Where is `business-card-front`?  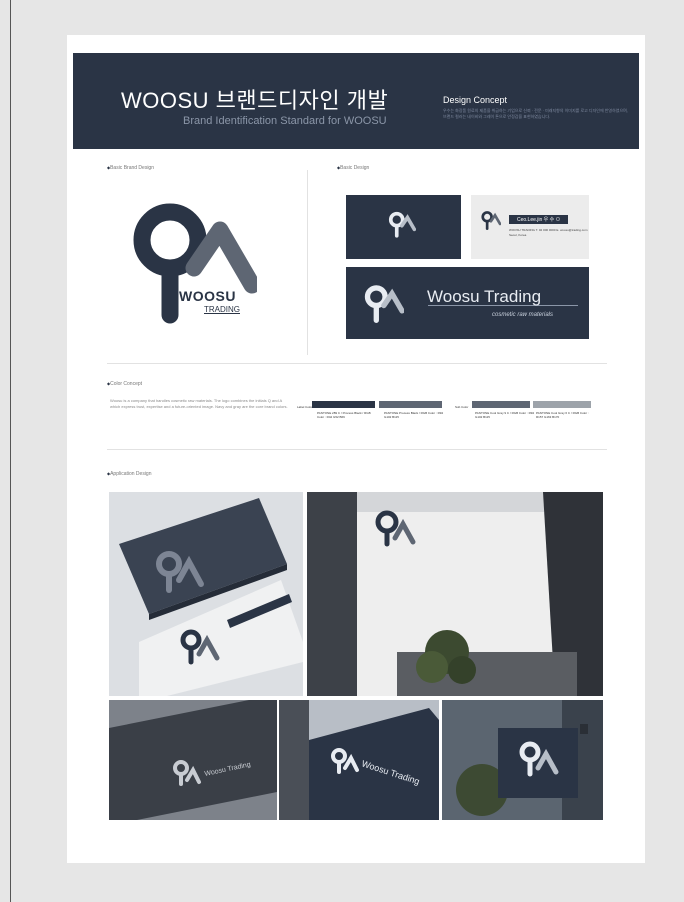 business-card-front is located at coordinates (403, 227).